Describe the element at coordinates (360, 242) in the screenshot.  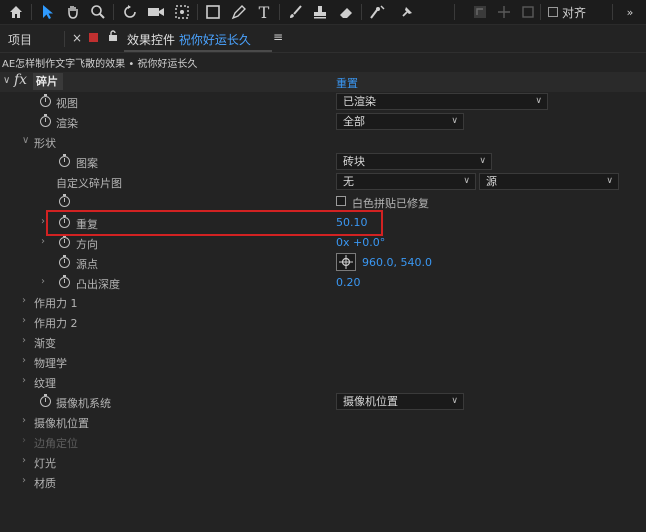
I see `direction-value: 0x +0.0°` at that location.